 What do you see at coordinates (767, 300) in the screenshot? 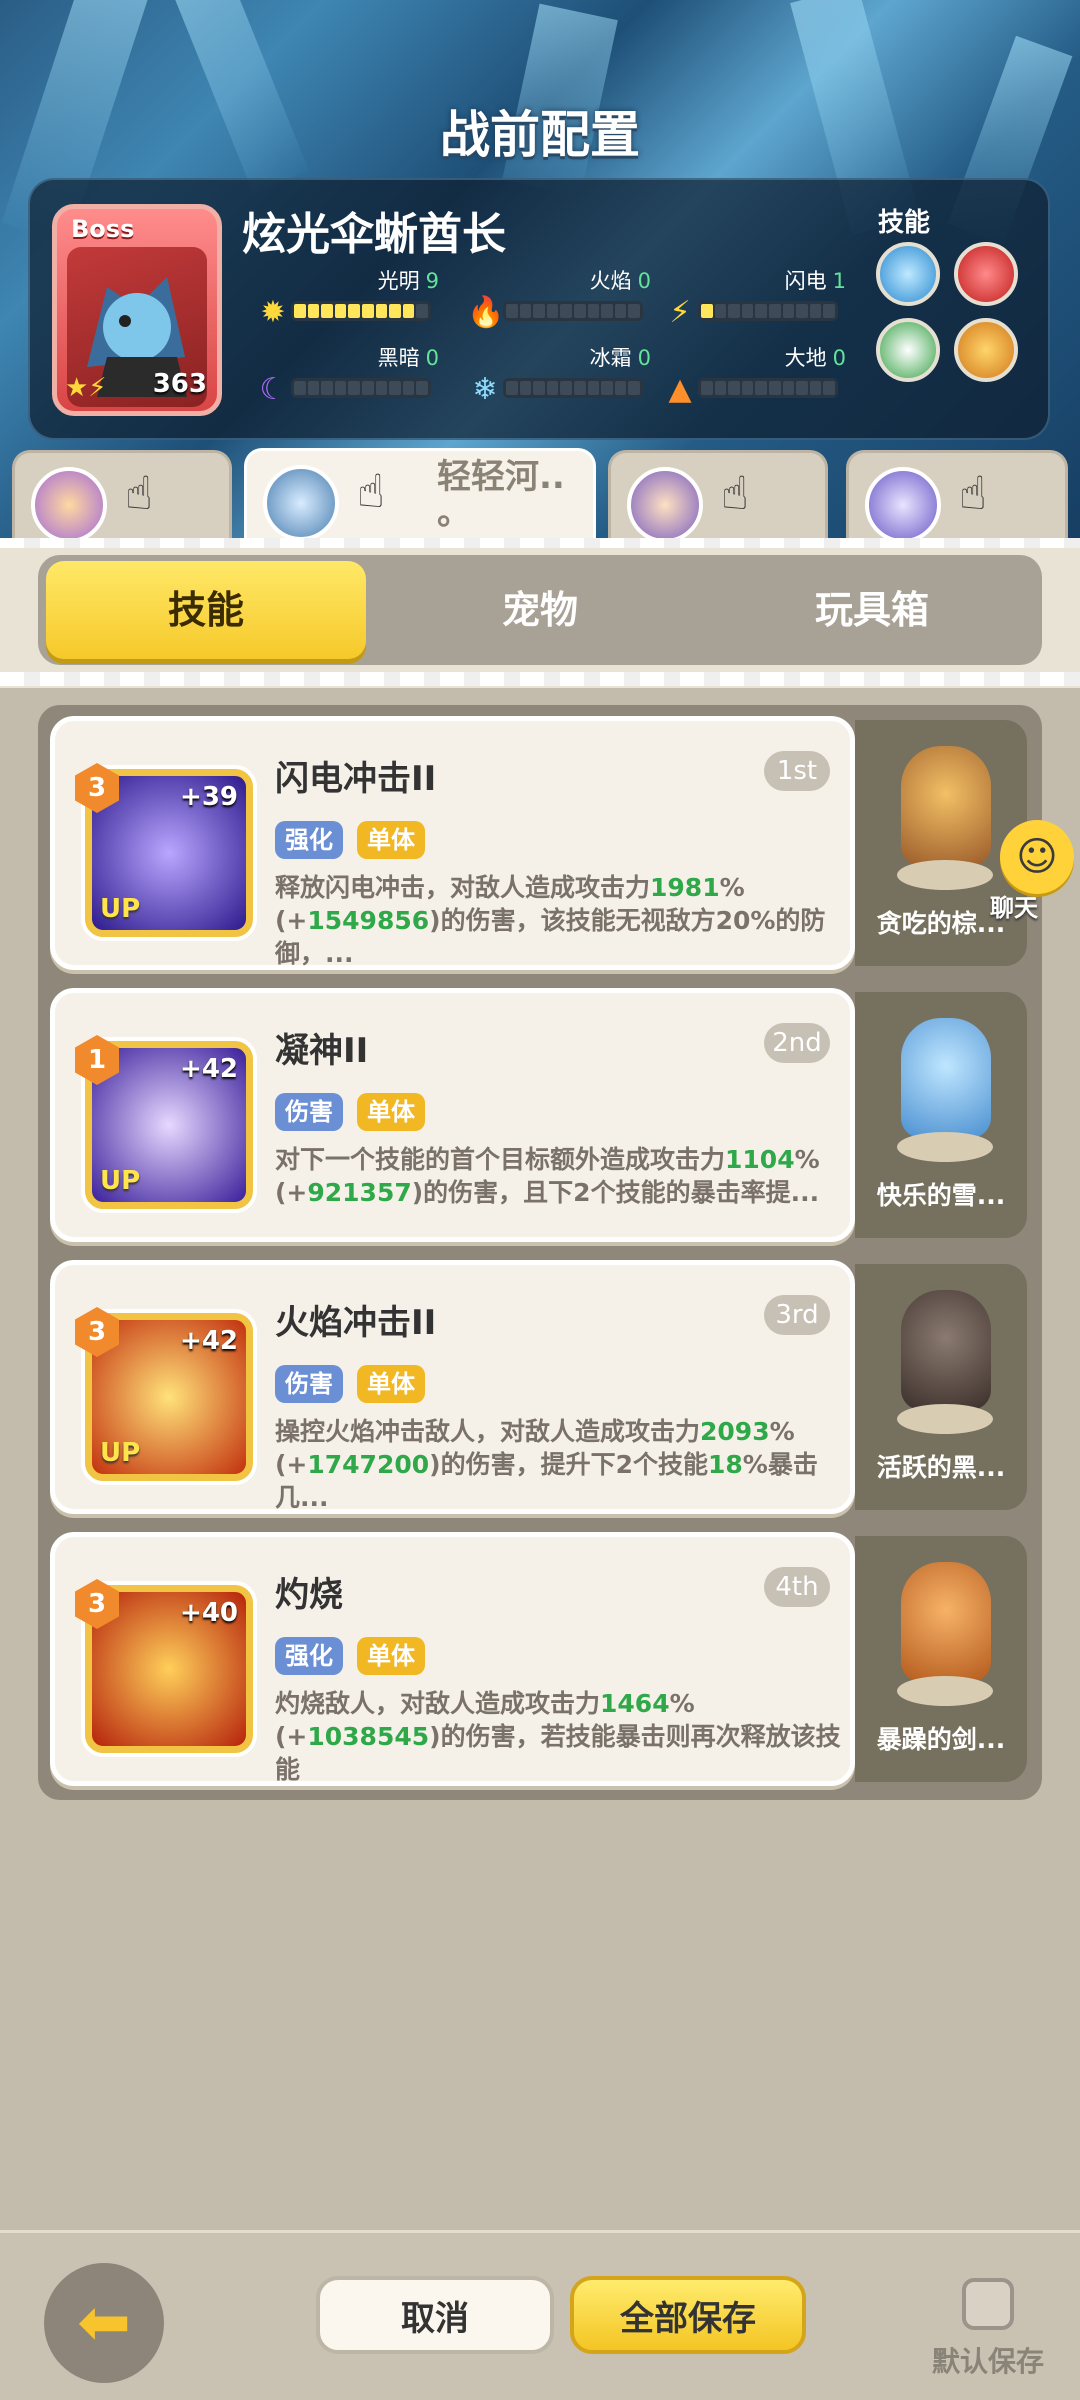
I see `element-lightning: 闪电 1 ⚡` at bounding box center [767, 300].